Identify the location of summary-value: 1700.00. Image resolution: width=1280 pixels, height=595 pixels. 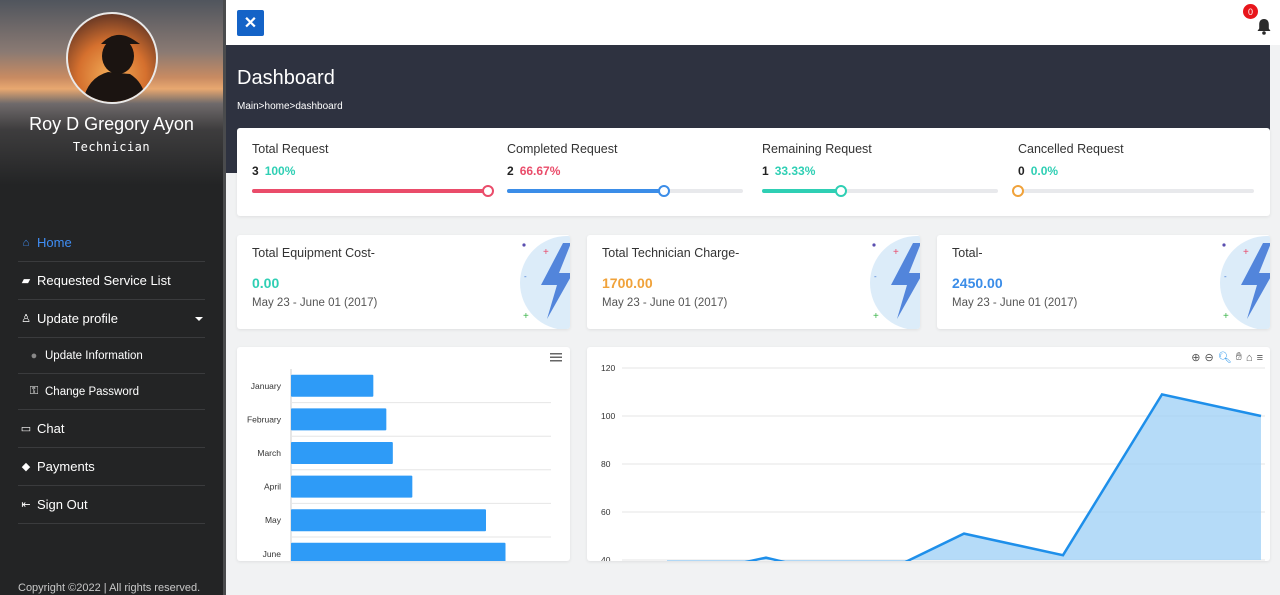
(627, 283).